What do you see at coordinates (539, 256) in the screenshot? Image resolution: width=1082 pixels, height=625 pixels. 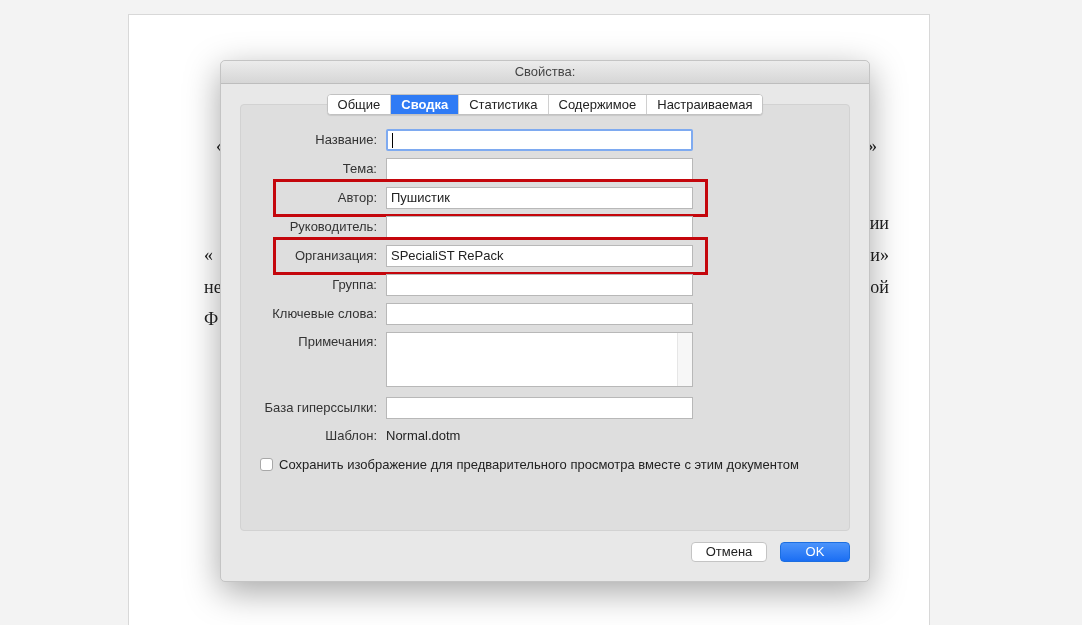 I see `text-field: SPecialiST RePack` at bounding box center [539, 256].